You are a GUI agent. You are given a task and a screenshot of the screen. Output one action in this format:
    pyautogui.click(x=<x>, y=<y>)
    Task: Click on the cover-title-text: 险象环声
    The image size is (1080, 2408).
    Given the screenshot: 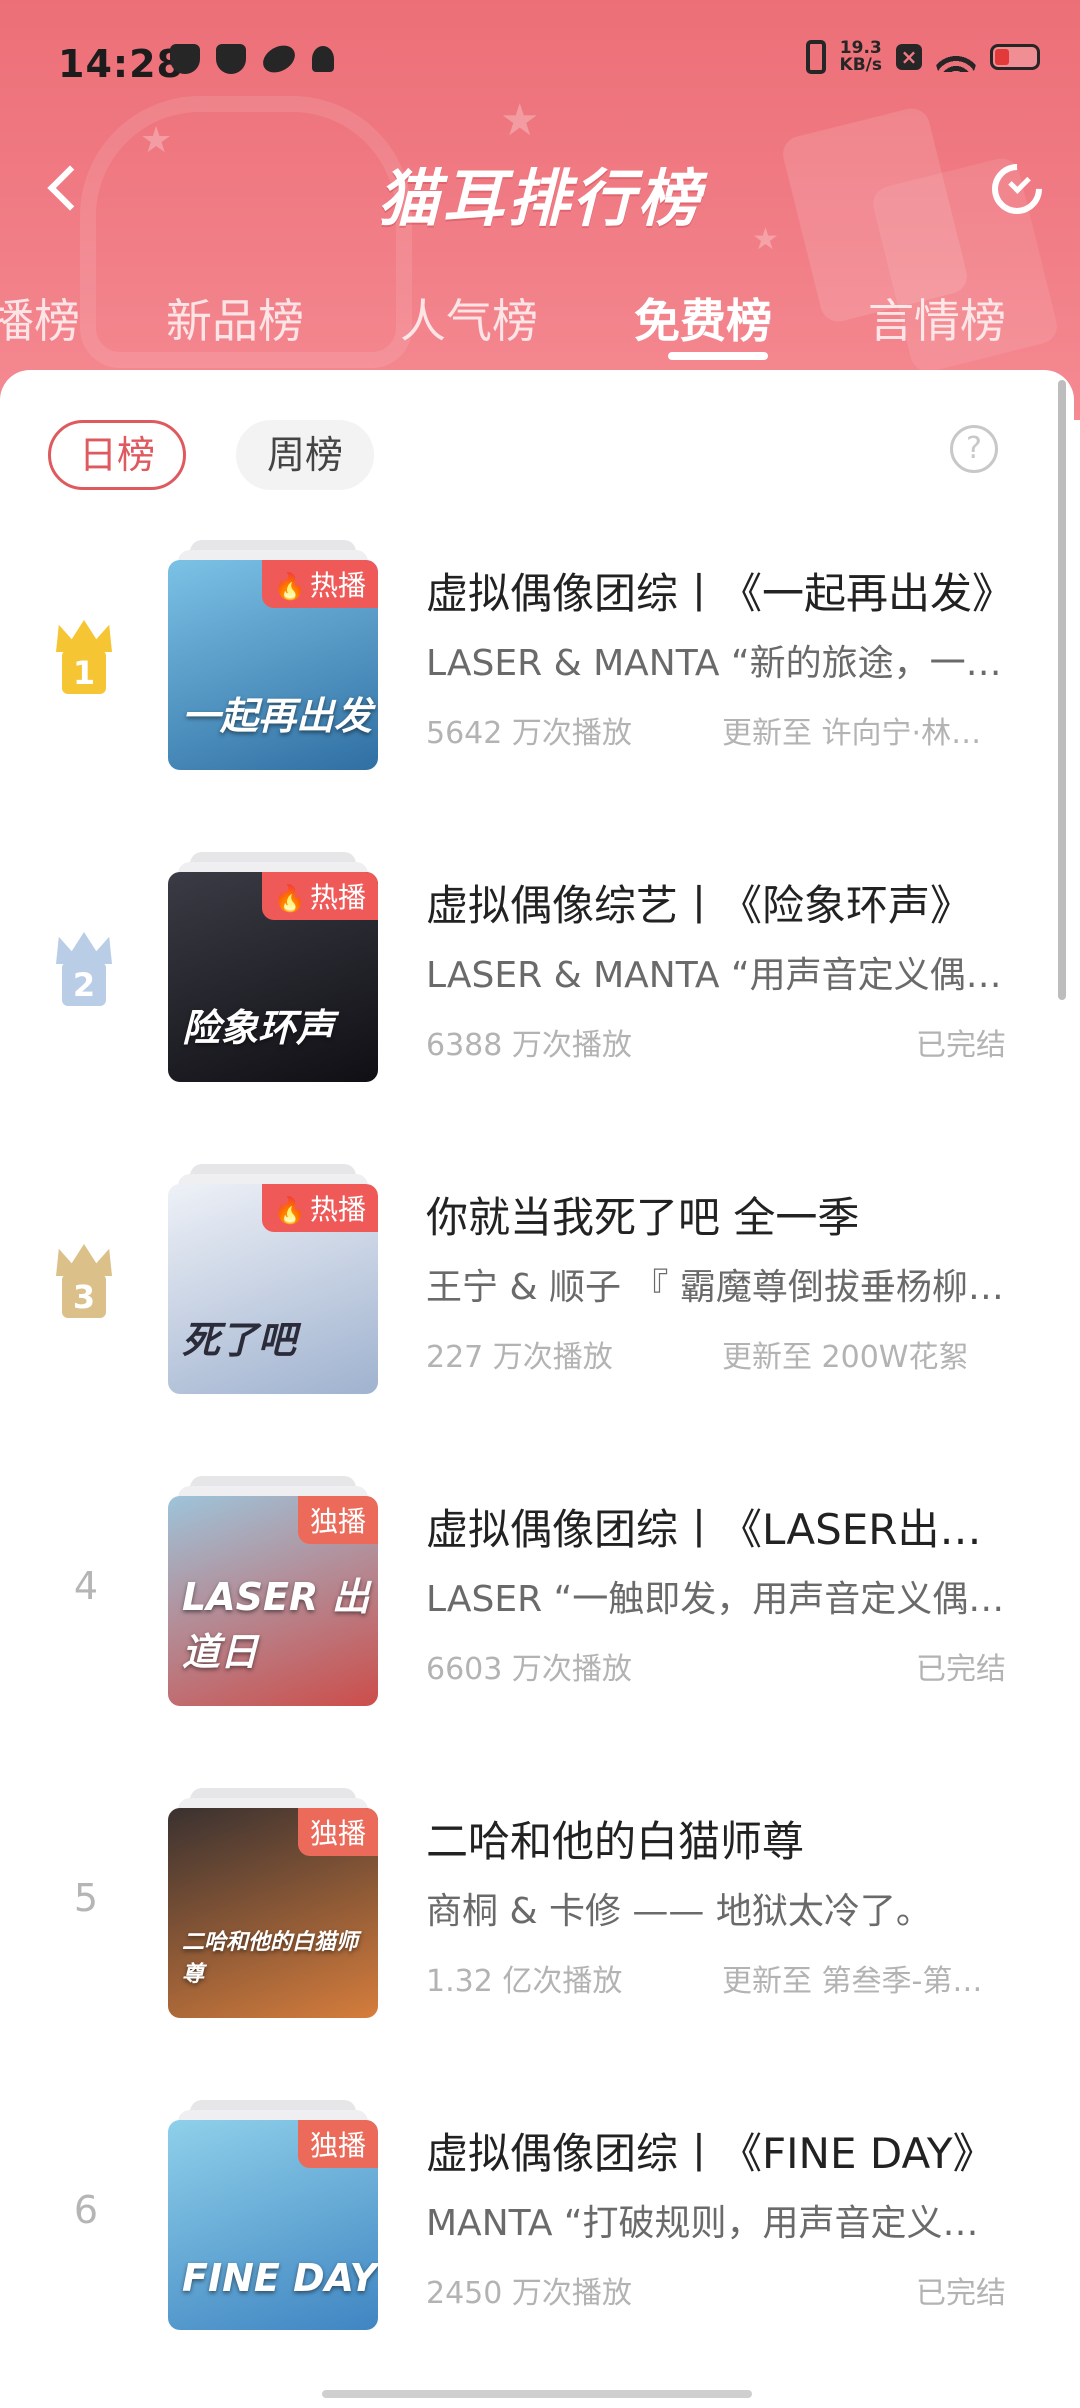 What is the action you would take?
    pyautogui.click(x=258, y=1028)
    